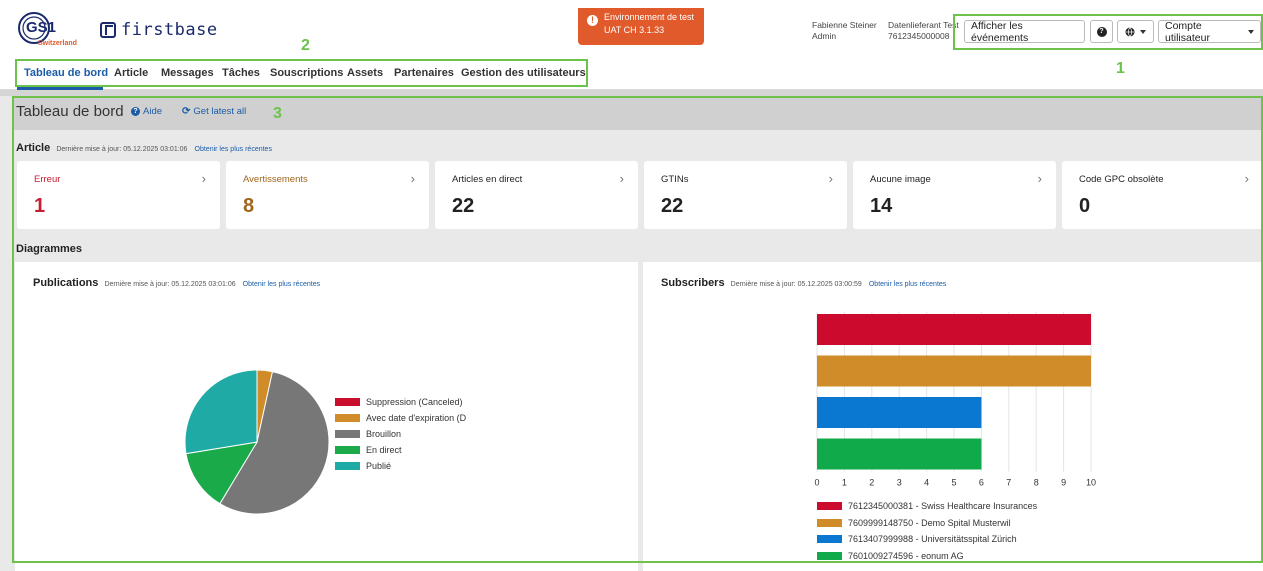 This screenshot has width=1263, height=571. Describe the element at coordinates (844, 25) in the screenshot. I see `user-name: Fabienne Steiner` at that location.